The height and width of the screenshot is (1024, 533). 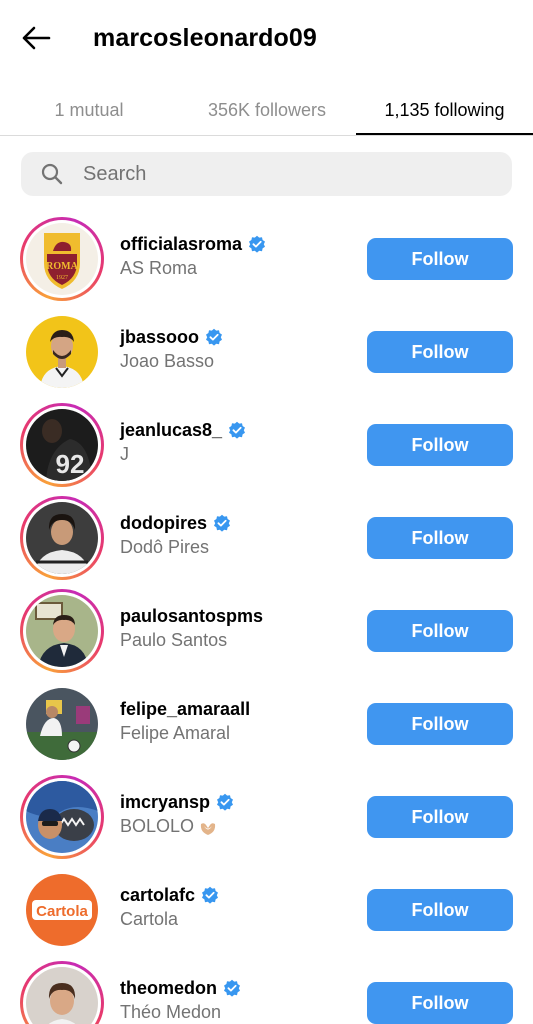 I want to click on username: officialasroma, so click(x=181, y=244).